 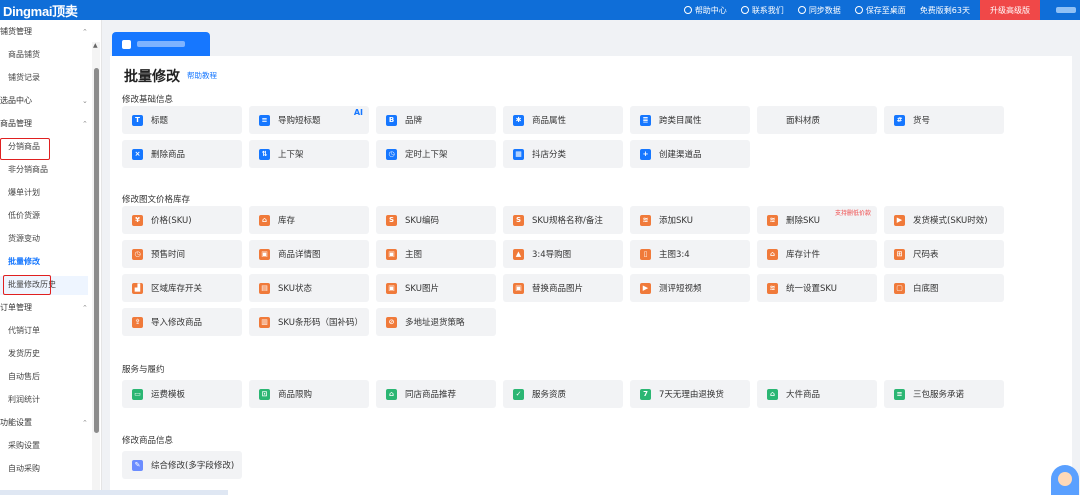 I want to click on chevron-down-icon: ⌄, so click(x=85, y=100).